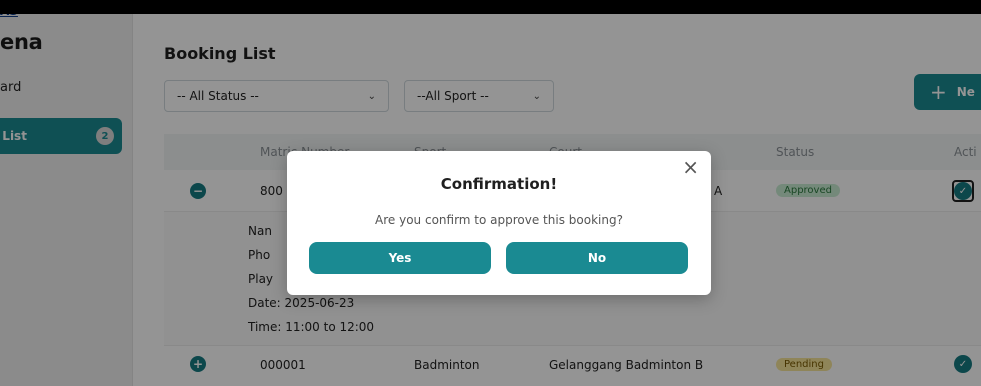 The width and height of the screenshot is (981, 386). I want to click on dialog-message: Are you confirm to approve this booking?, so click(499, 220).